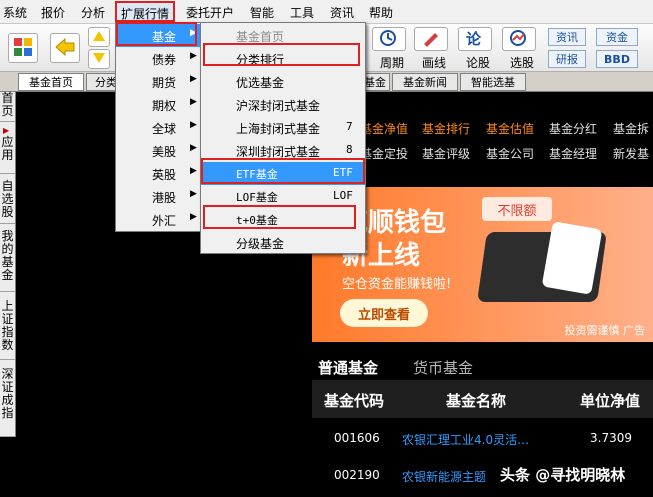 The width and height of the screenshot is (653, 497). I want to click on highlight-box-ranking, so click(281, 54).